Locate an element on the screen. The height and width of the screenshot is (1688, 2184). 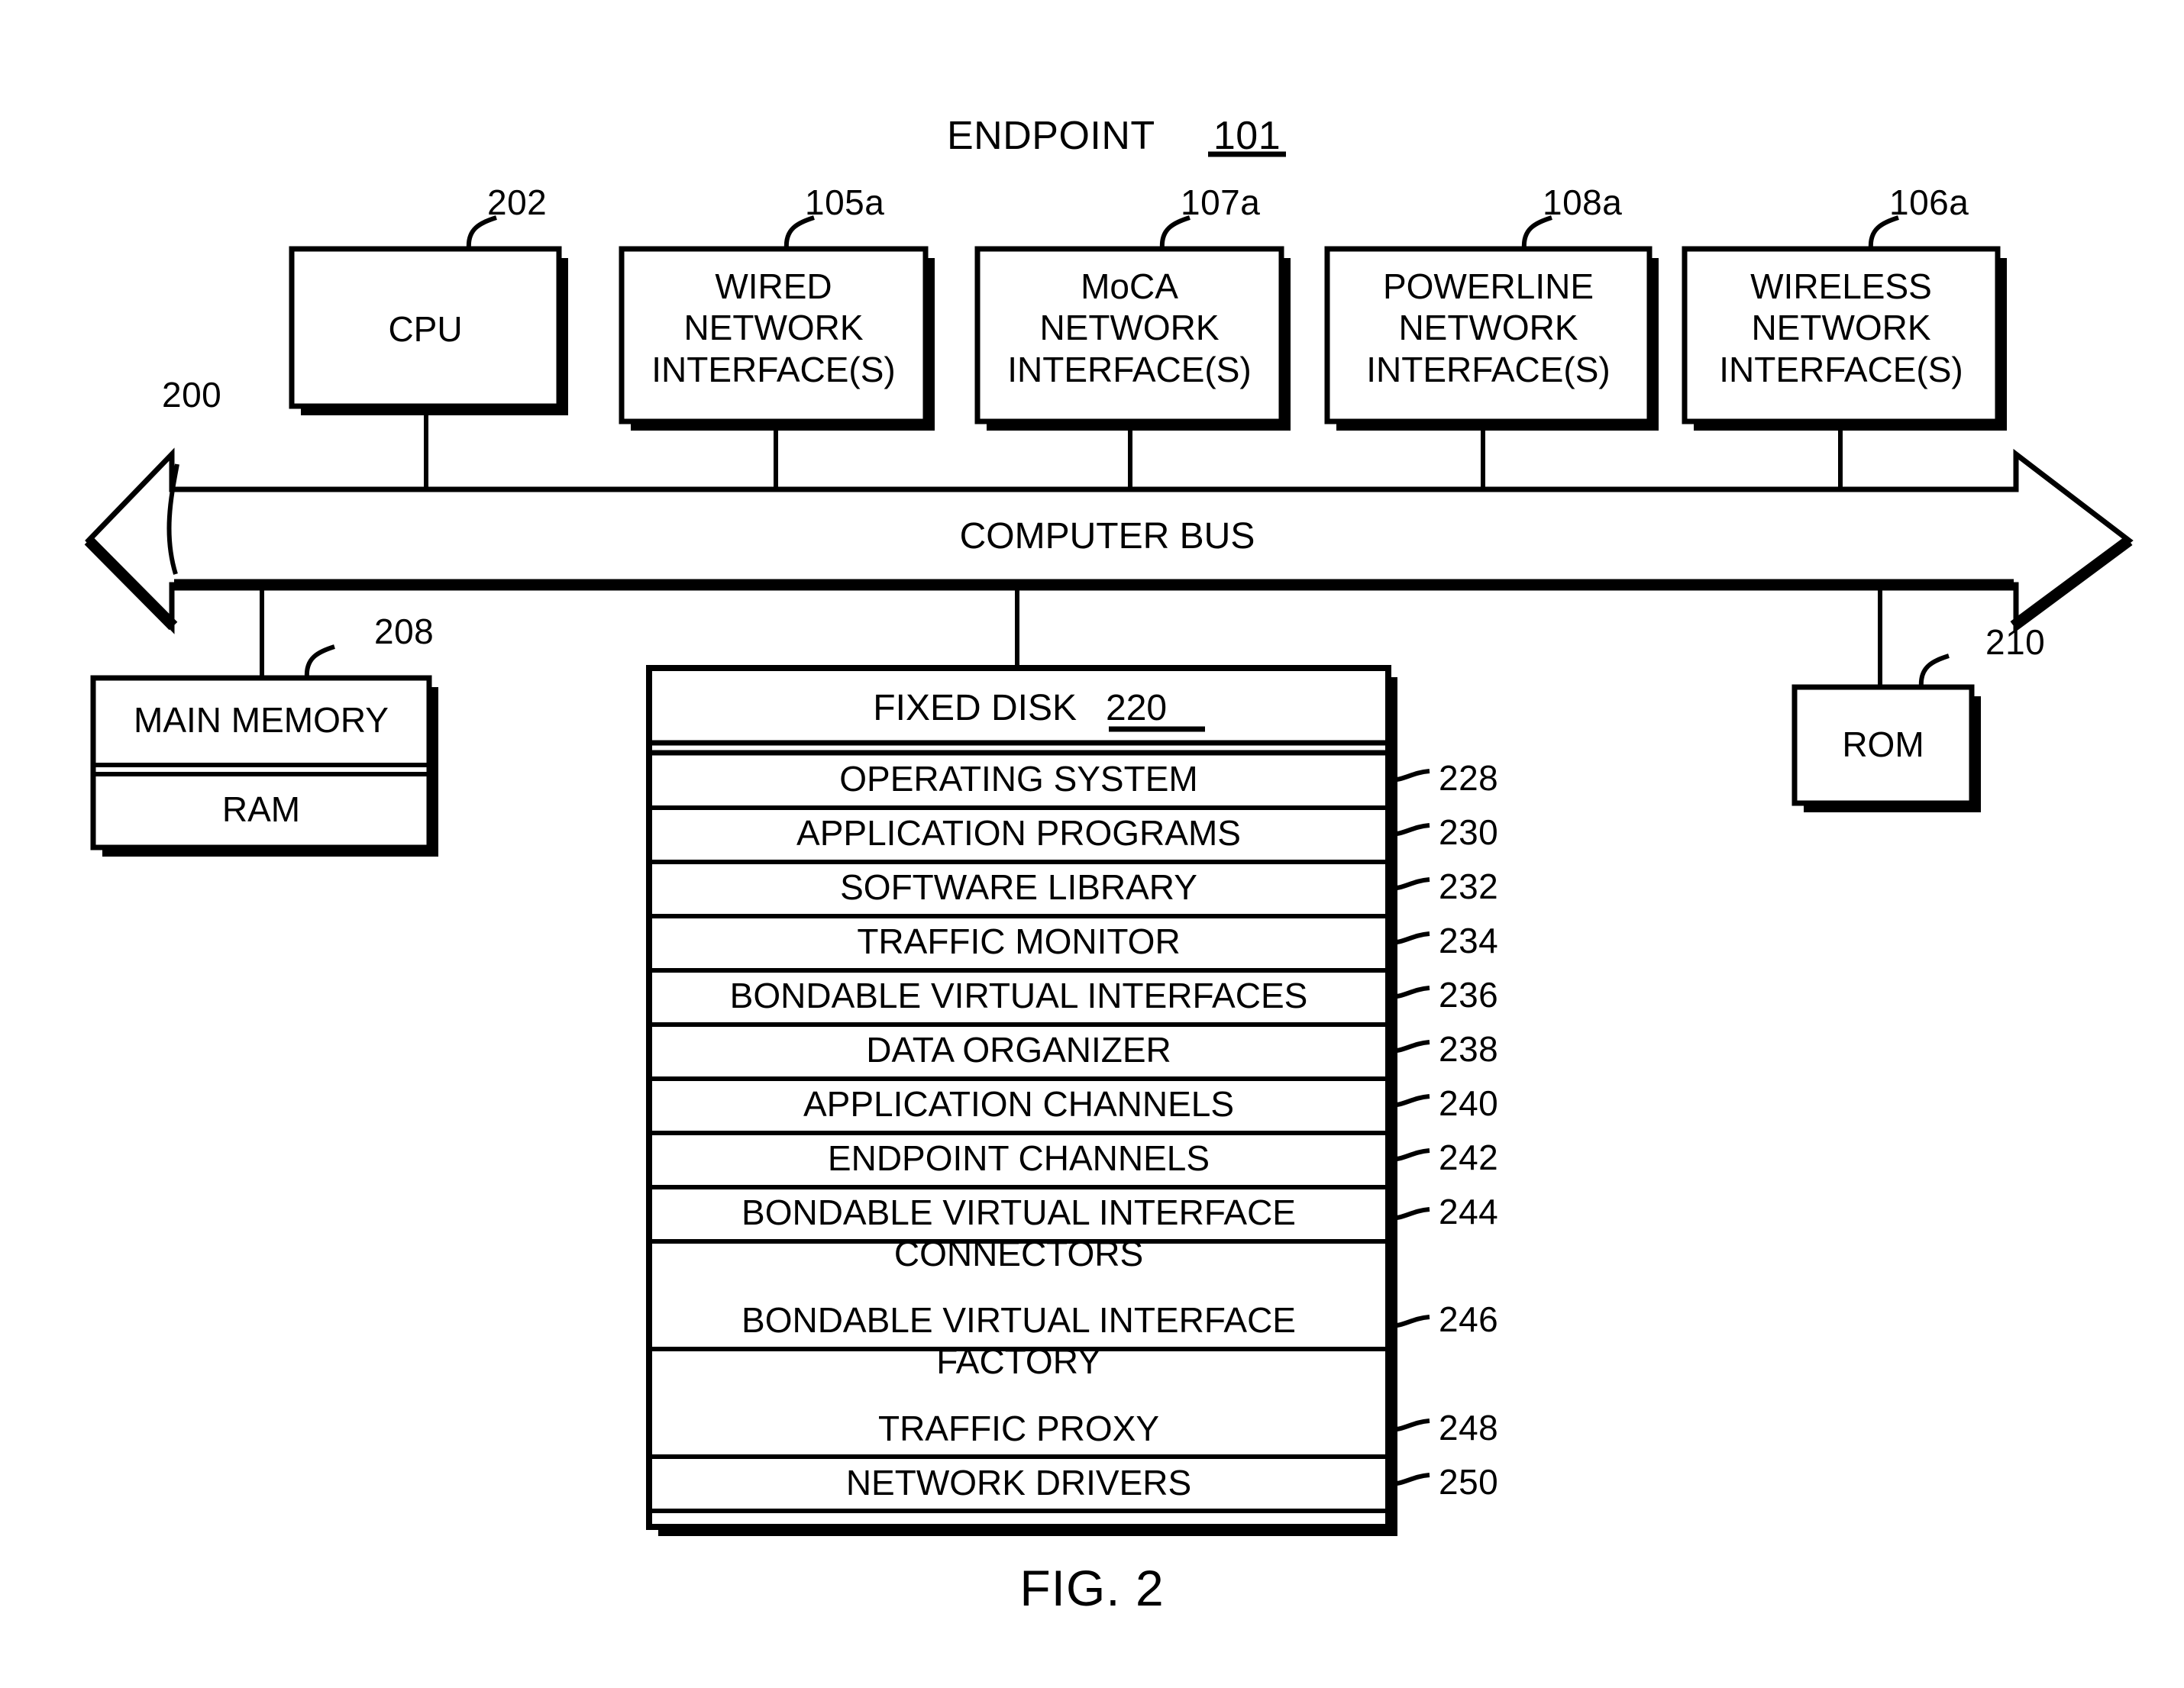
main-memory-label: MAIN MEMORY is located at coordinates (261, 720).